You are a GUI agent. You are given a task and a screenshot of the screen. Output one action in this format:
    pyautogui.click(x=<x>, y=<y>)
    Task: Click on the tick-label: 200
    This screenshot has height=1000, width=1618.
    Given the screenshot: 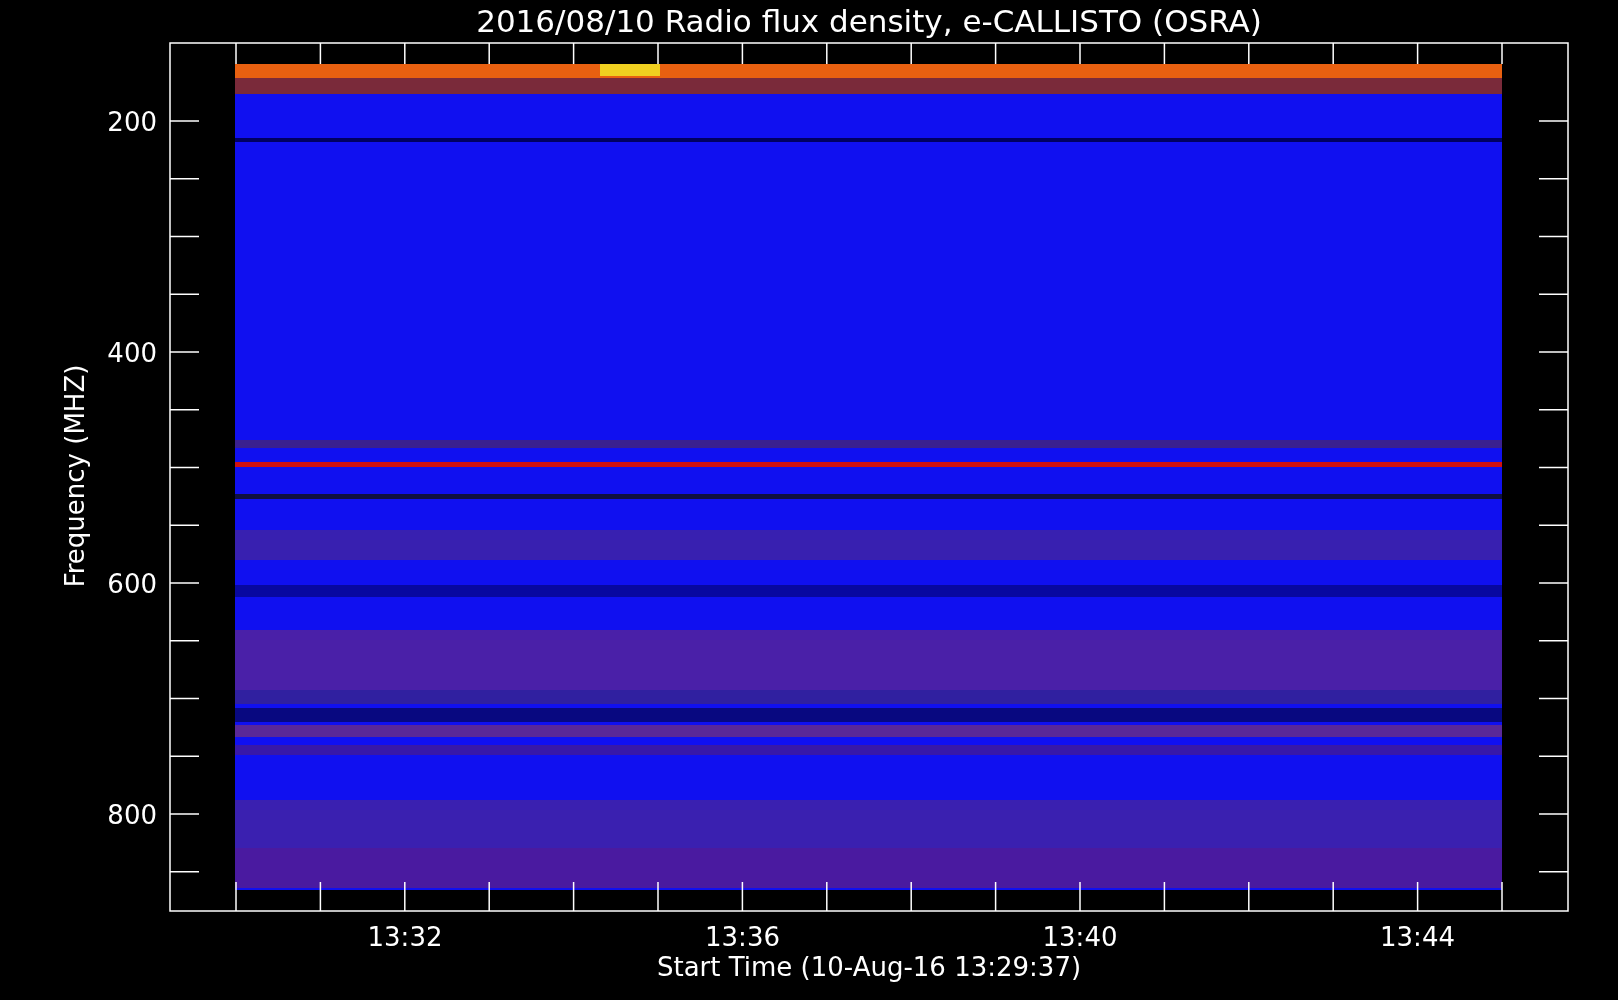 What is the action you would take?
    pyautogui.click(x=132, y=122)
    